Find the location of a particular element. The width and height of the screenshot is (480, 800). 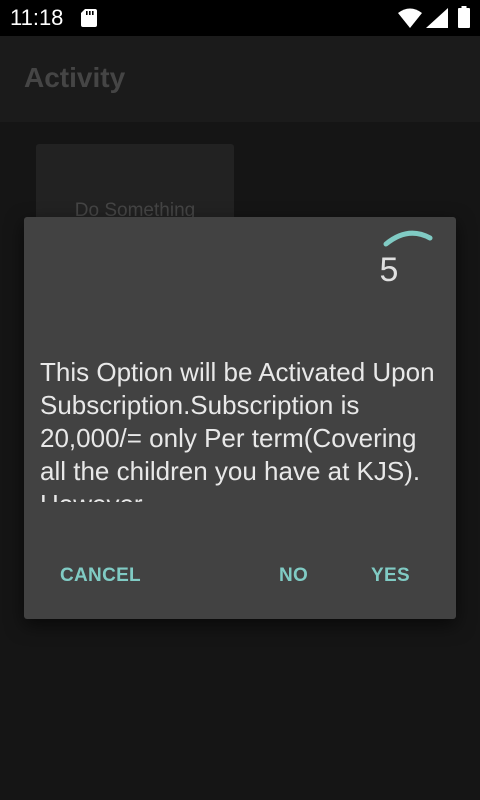

battery-icon is located at coordinates (464, 17).